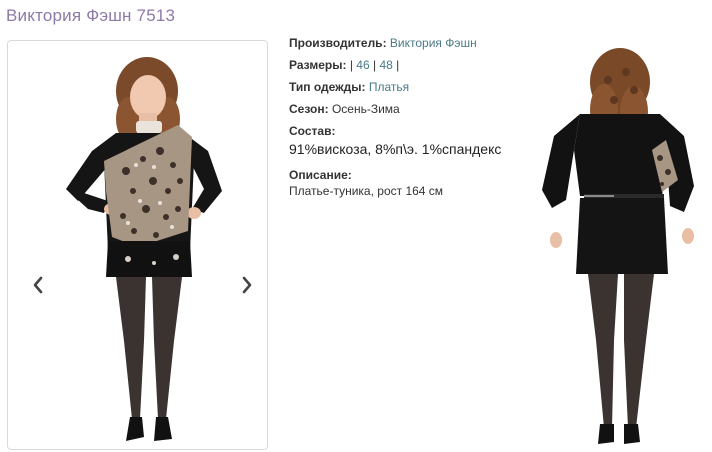 The image size is (712, 452). I want to click on size-option-48: 48, so click(385, 65).